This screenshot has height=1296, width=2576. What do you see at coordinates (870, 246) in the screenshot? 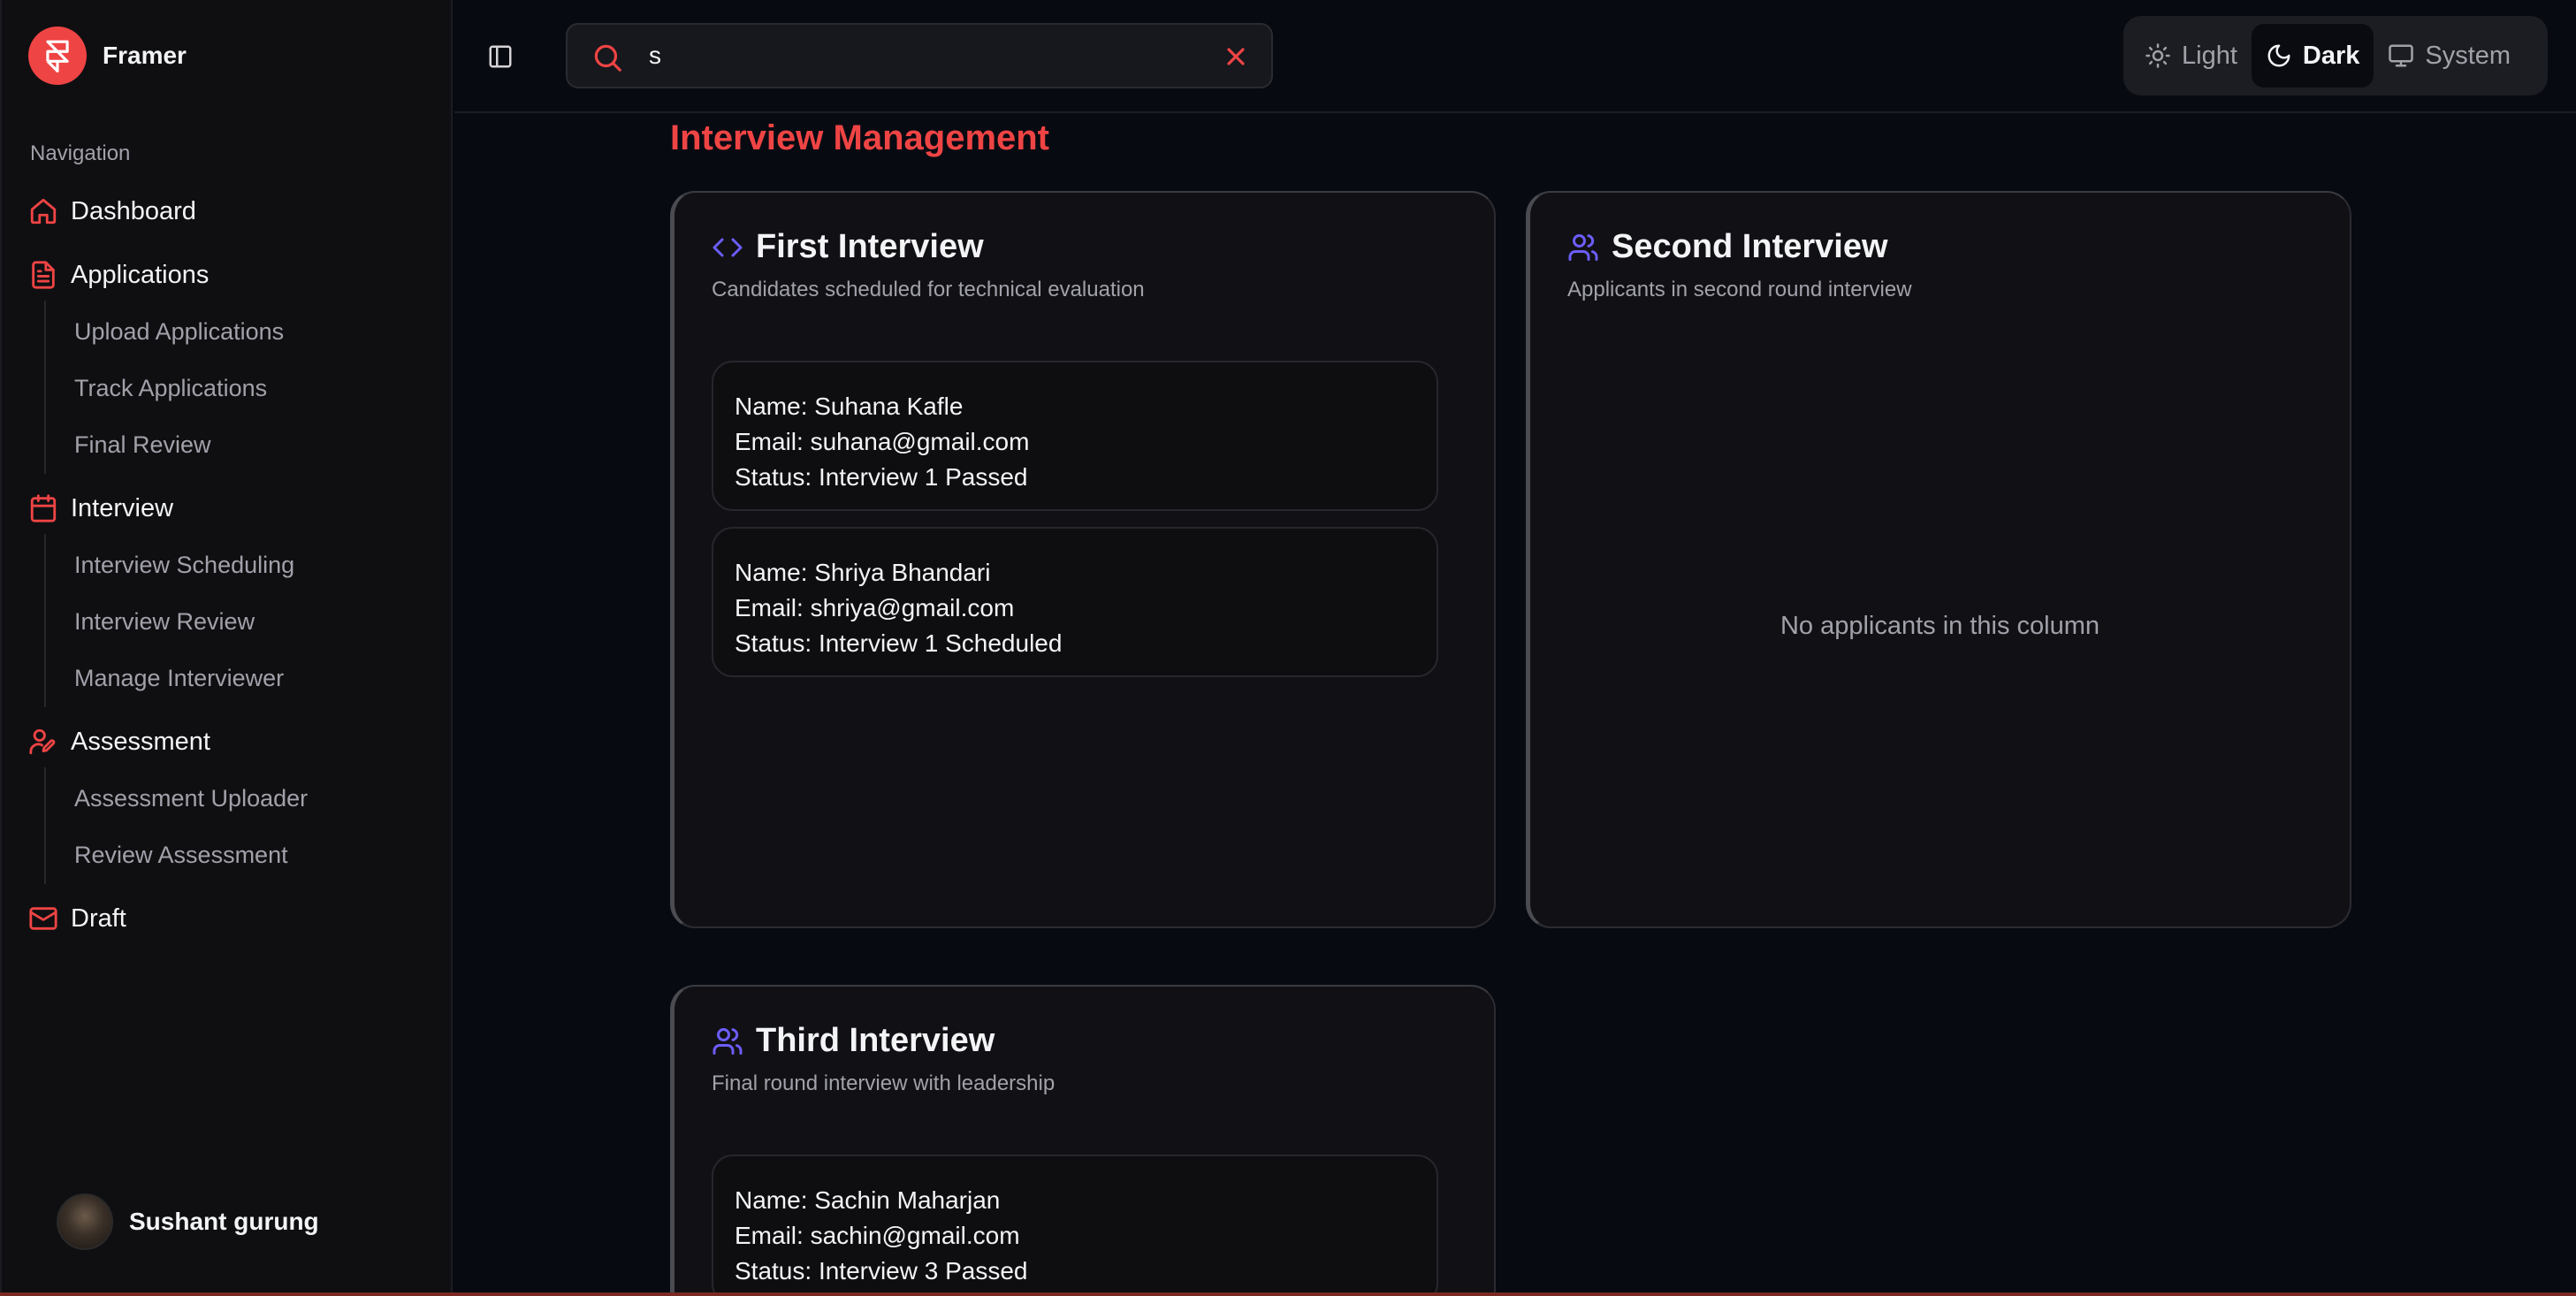
I see `column-title: First Interview` at bounding box center [870, 246].